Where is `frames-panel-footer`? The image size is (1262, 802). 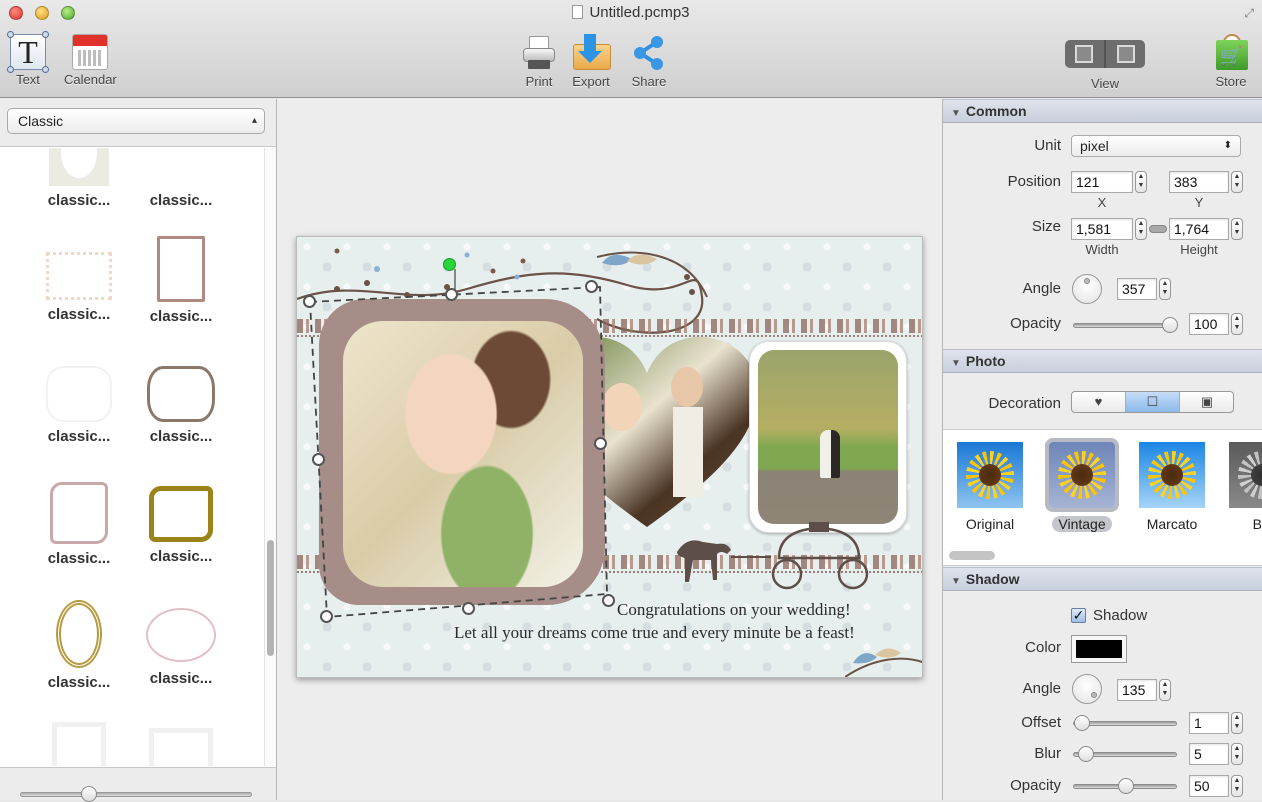 frames-panel-footer is located at coordinates (138, 784).